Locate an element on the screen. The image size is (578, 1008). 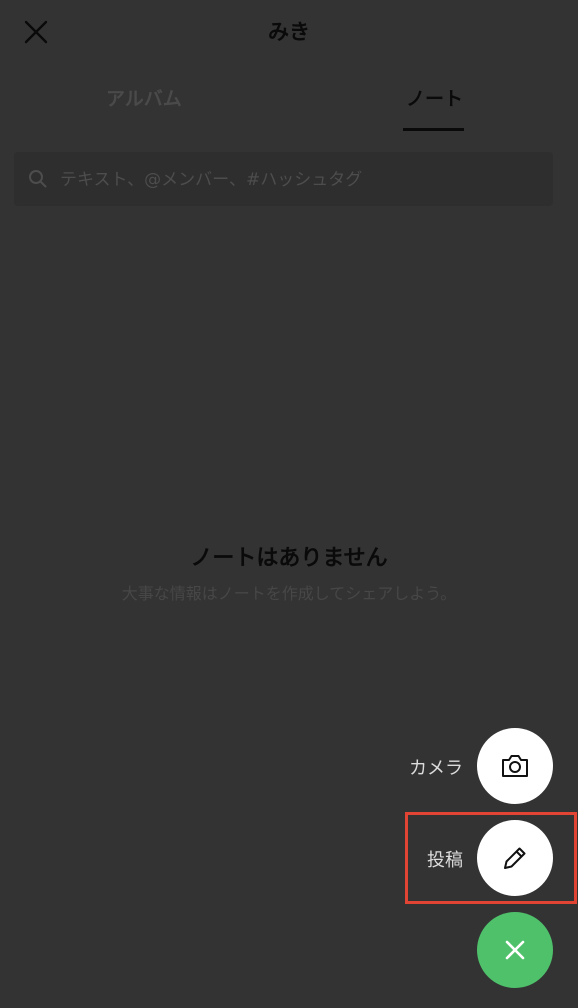
header: みき is located at coordinates (289, 31).